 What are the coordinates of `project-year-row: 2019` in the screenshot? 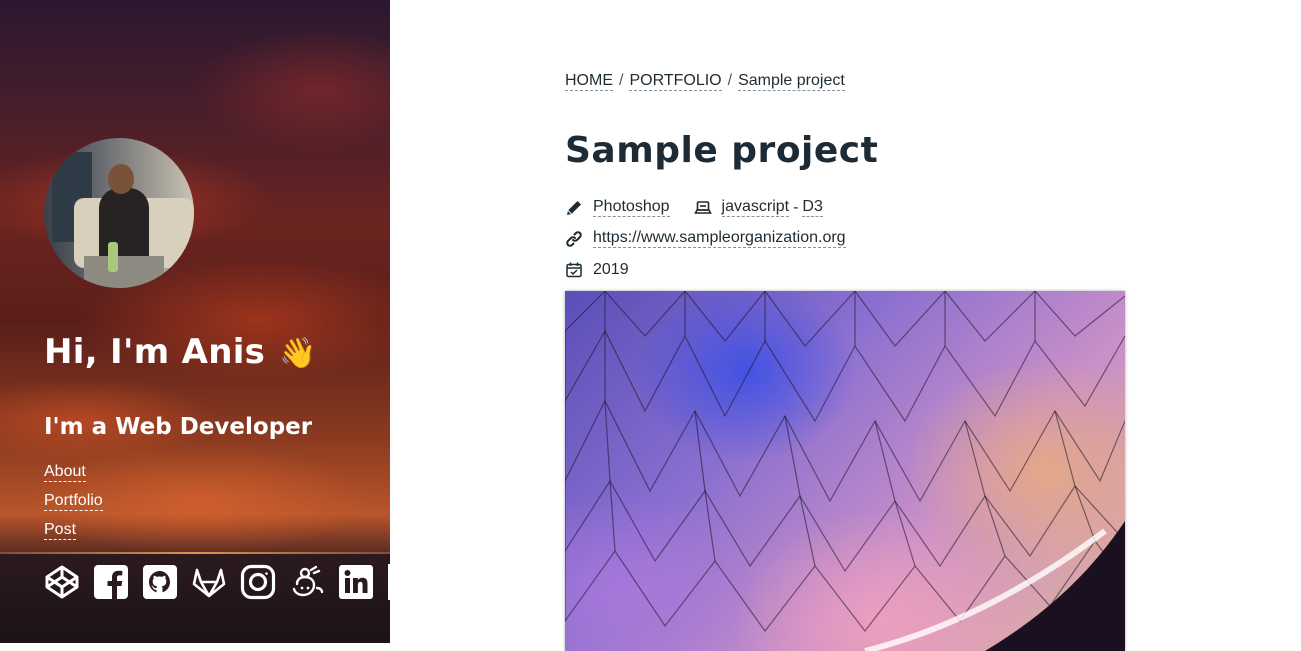 It's located at (597, 270).